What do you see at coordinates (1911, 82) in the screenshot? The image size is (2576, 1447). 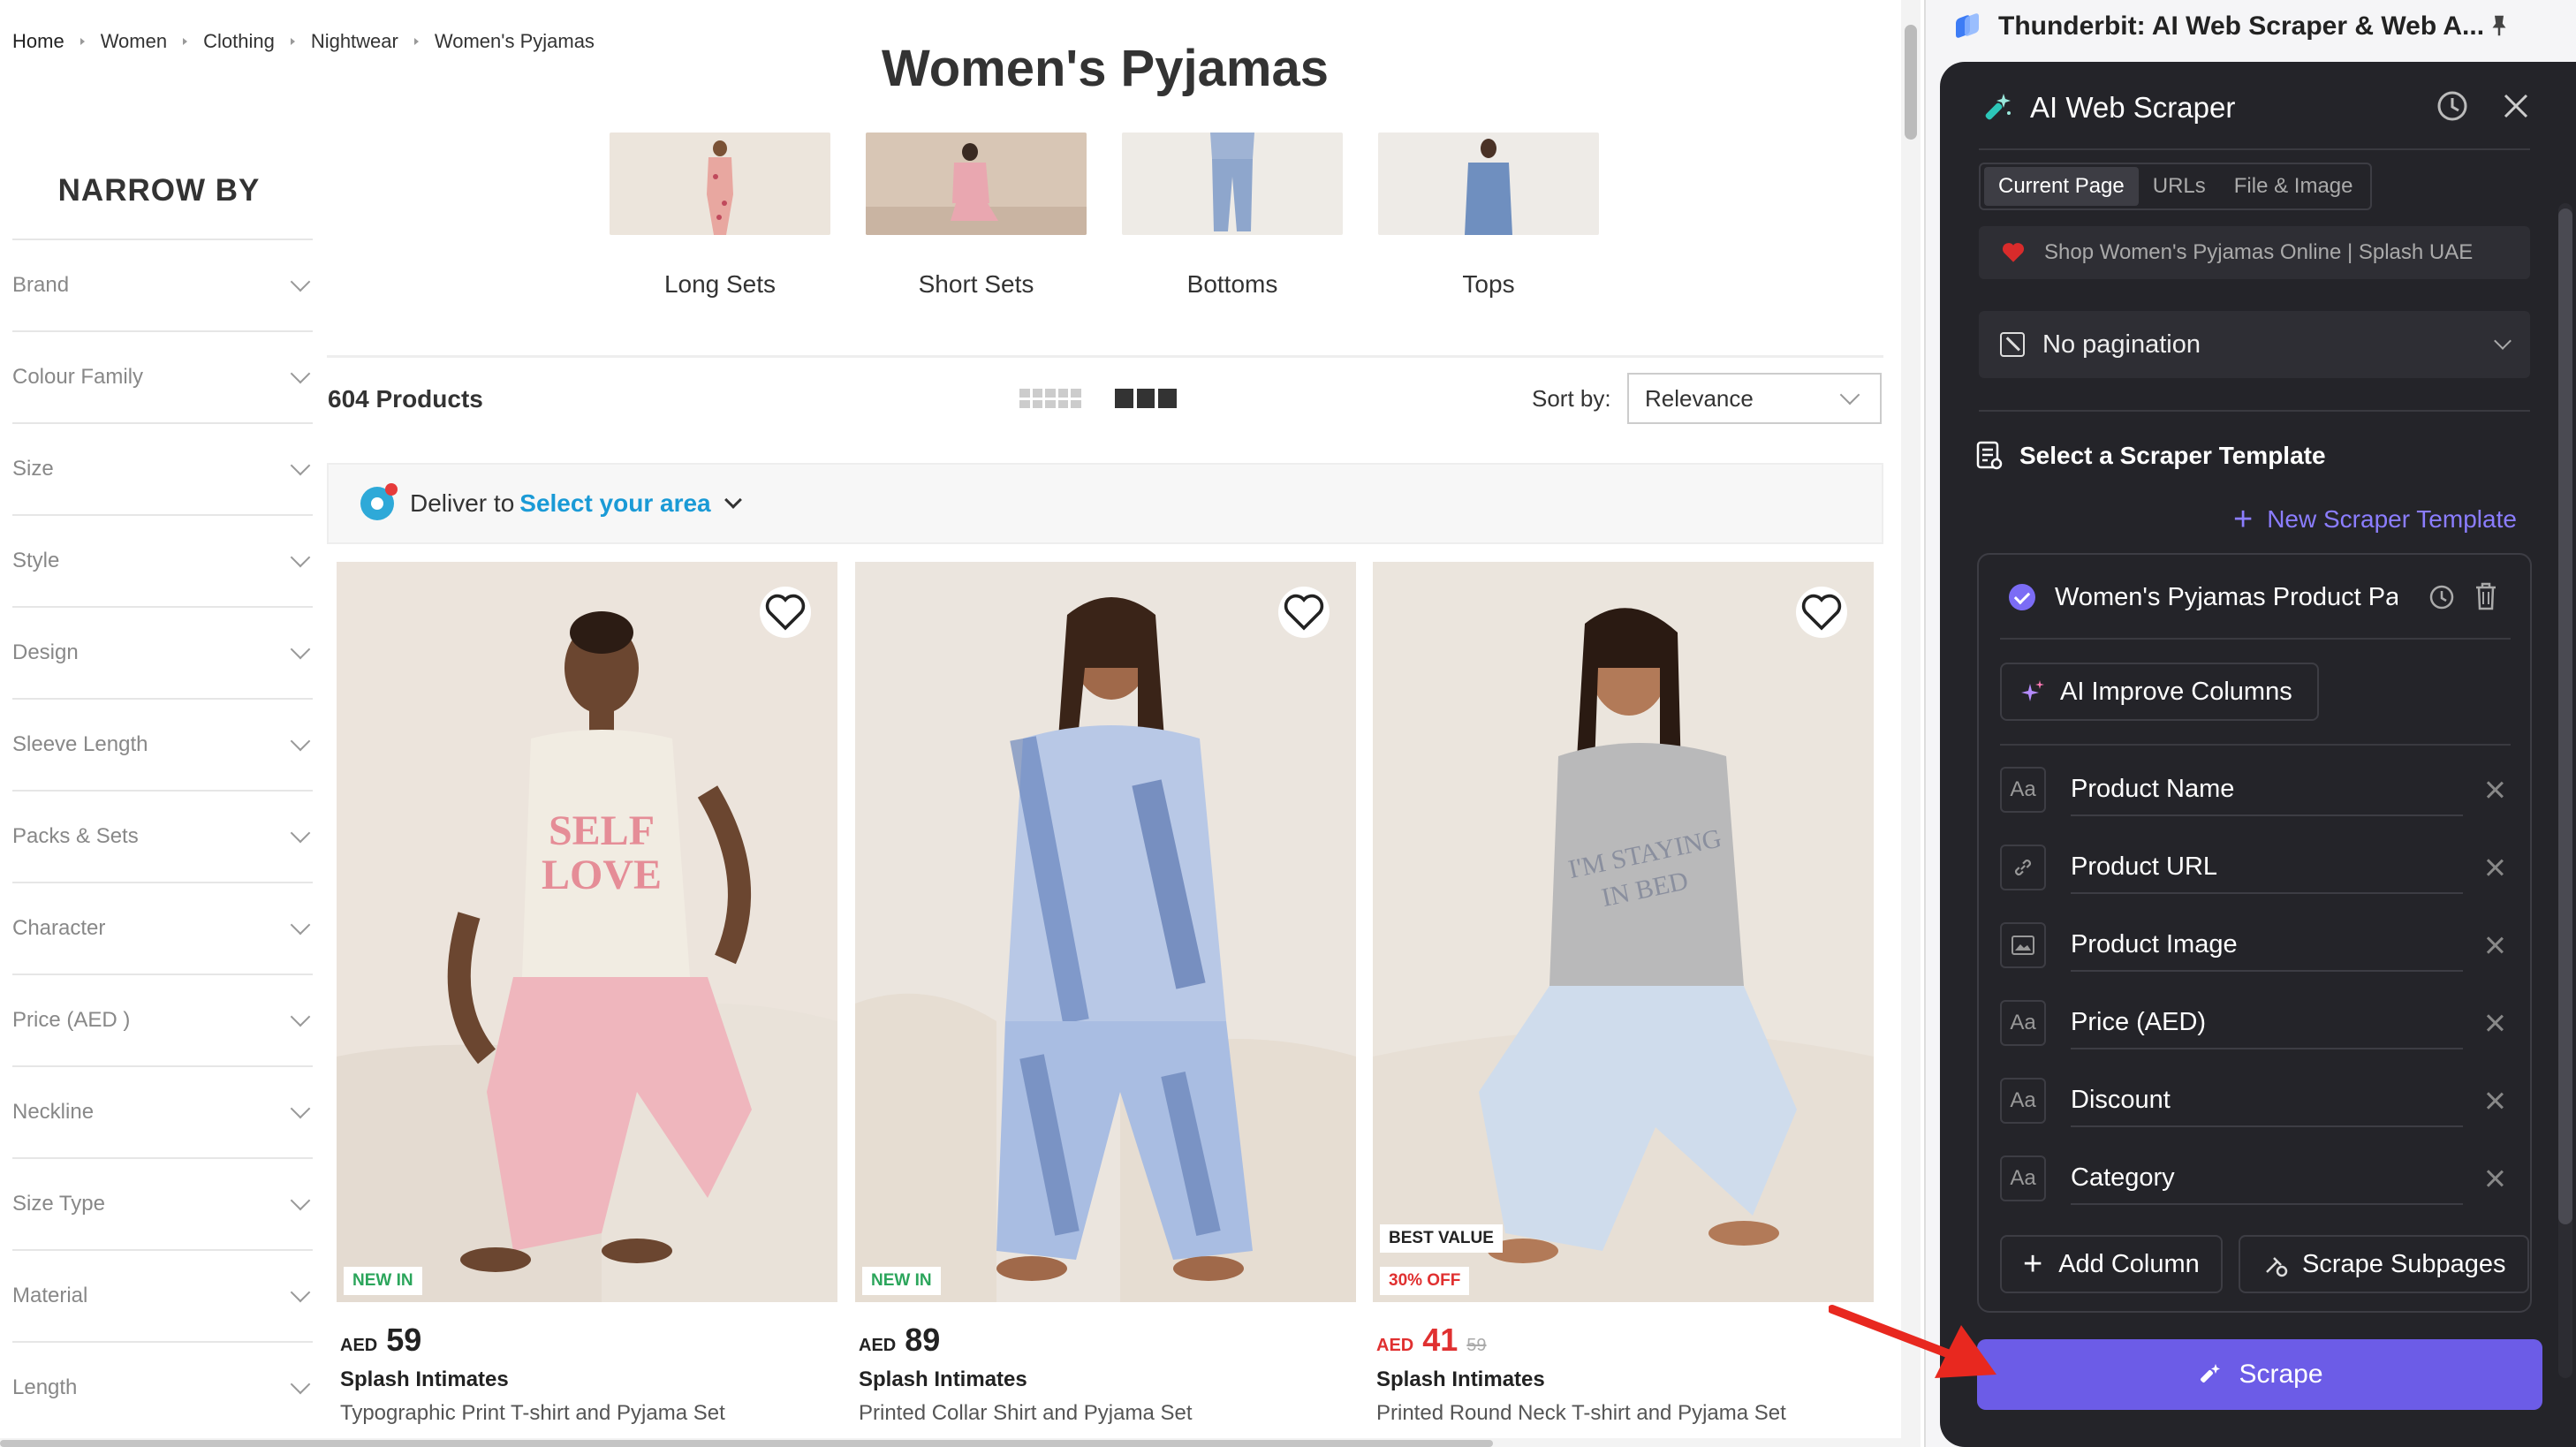 I see `page-scrollbar-thumb` at bounding box center [1911, 82].